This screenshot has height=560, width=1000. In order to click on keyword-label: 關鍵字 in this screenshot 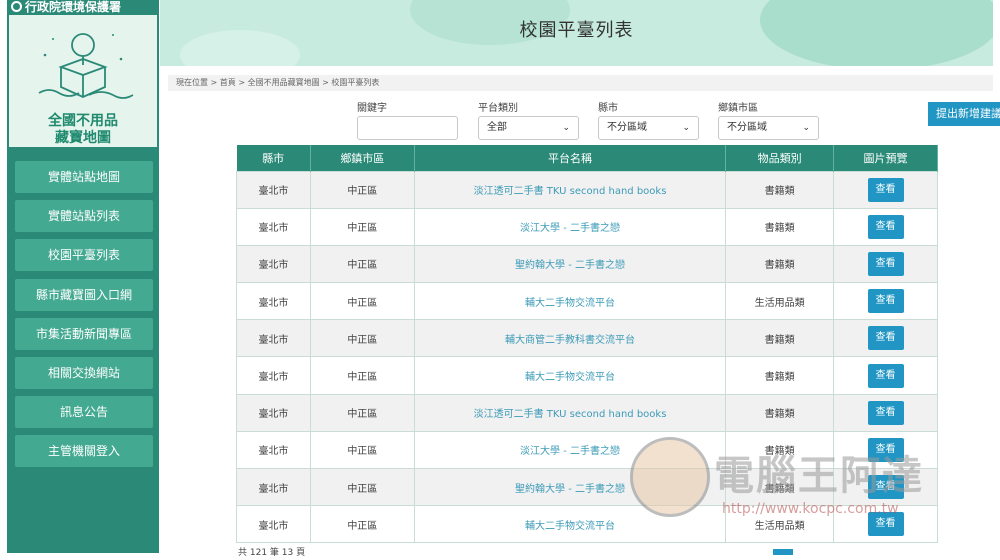, I will do `click(372, 108)`.